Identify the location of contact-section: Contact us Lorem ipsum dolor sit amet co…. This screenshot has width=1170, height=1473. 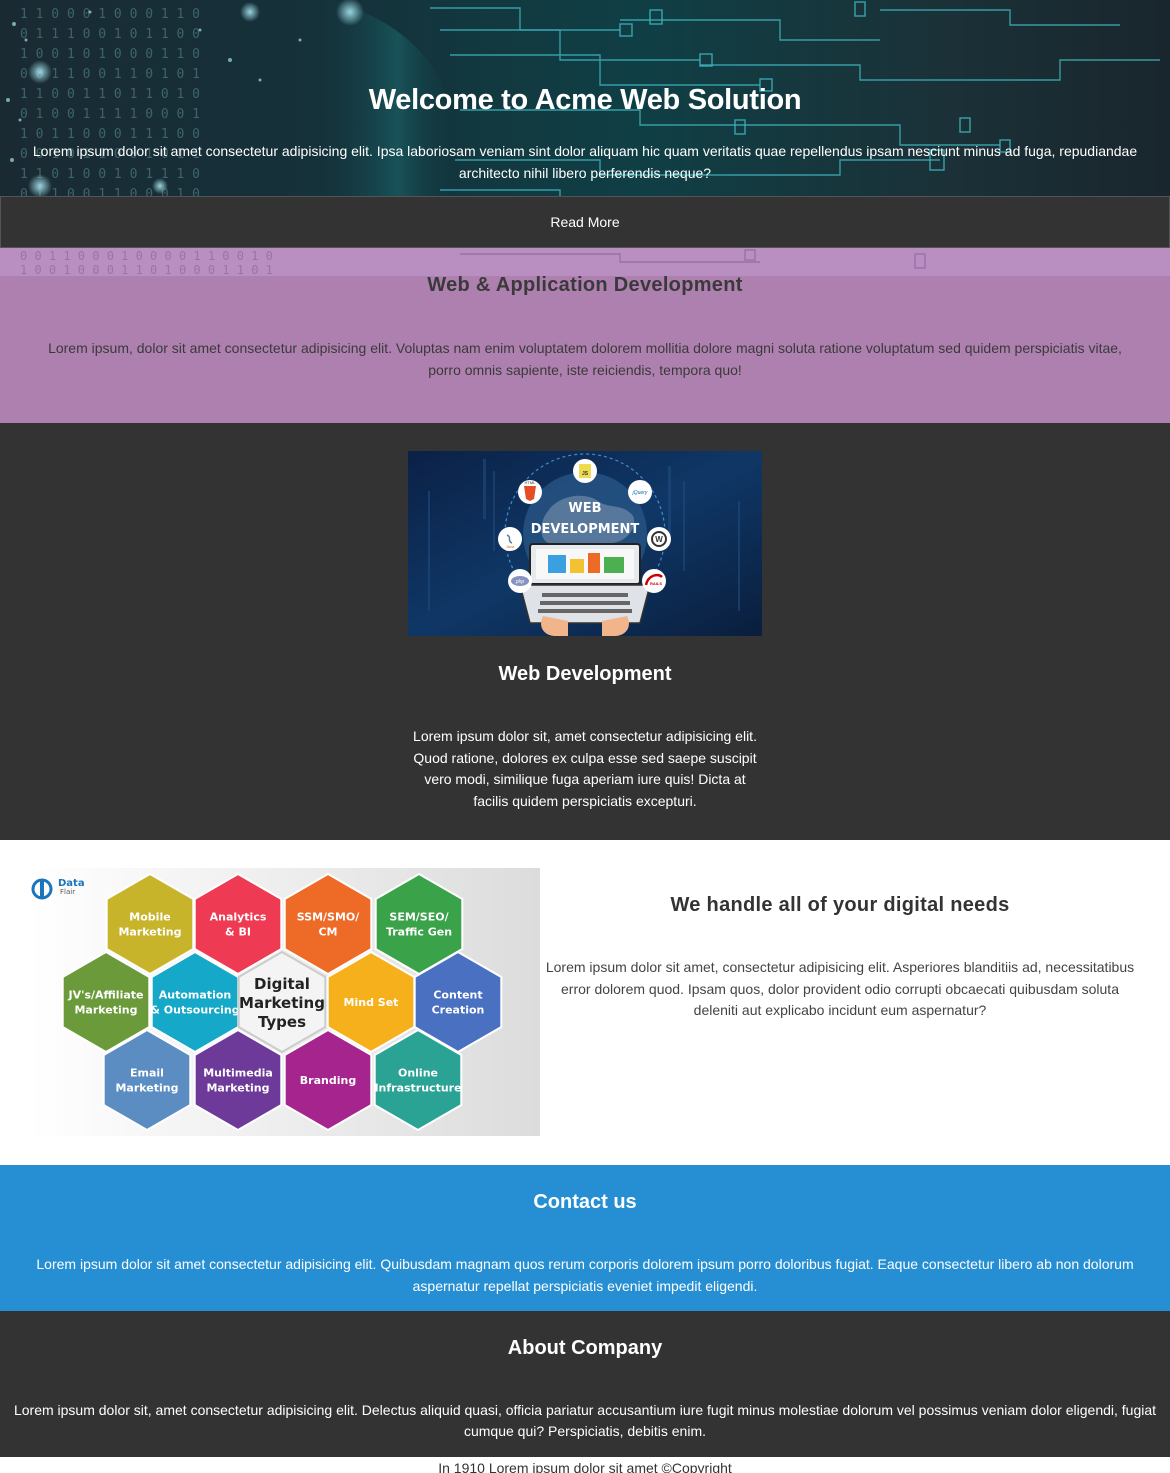
(585, 1238).